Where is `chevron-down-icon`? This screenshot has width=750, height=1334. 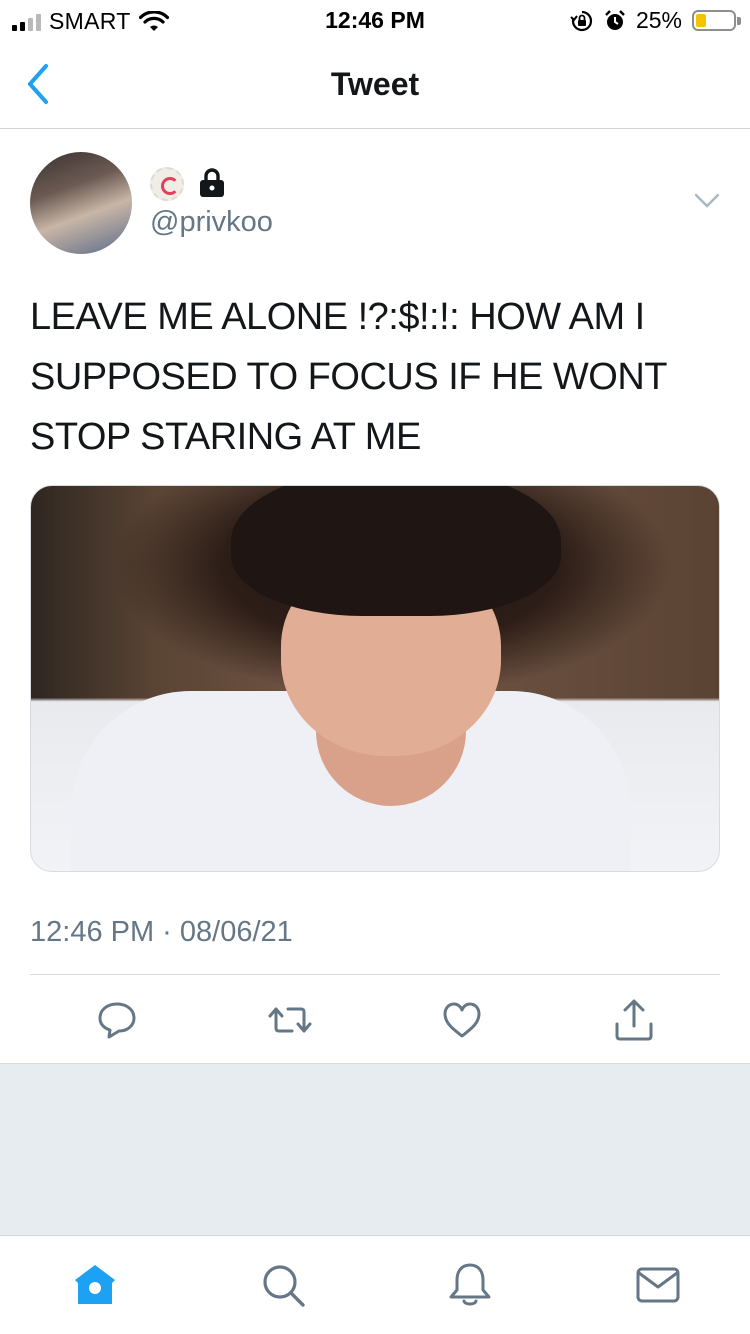
chevron-down-icon is located at coordinates (707, 201).